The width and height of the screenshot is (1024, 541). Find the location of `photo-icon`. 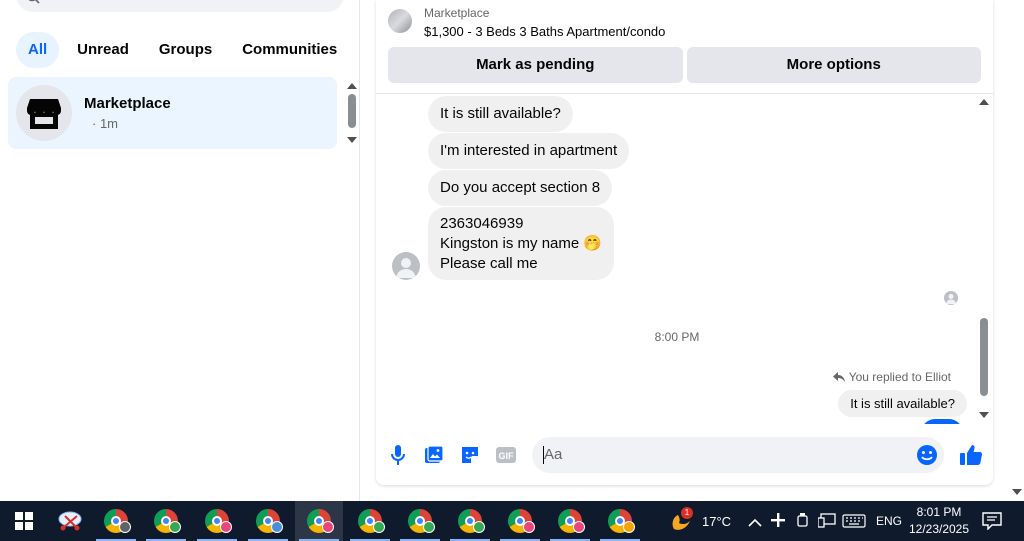

photo-icon is located at coordinates (434, 455).